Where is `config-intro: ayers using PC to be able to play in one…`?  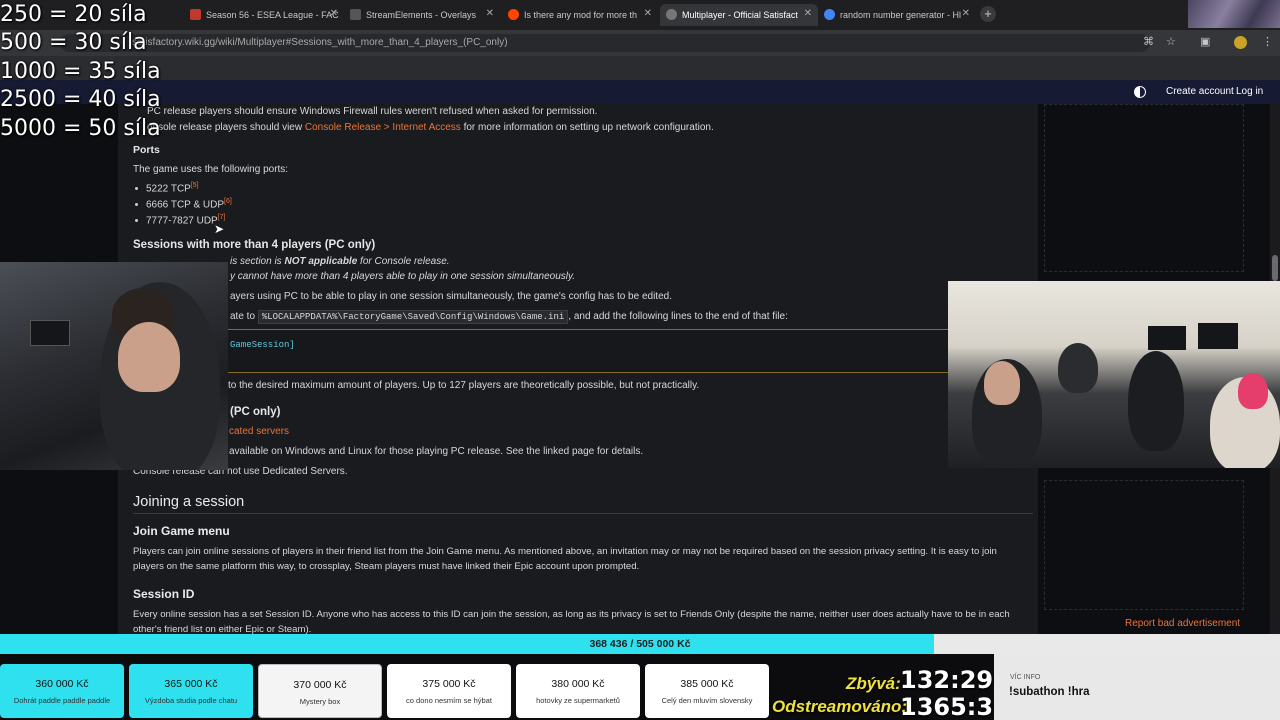 config-intro: ayers using PC to be able to play in one… is located at coordinates (451, 296).